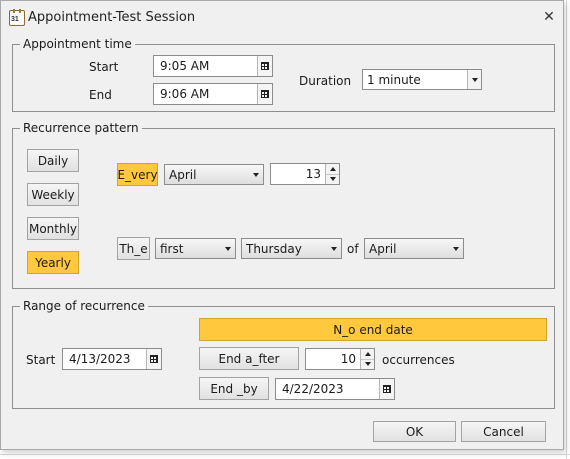  Describe the element at coordinates (249, 358) in the screenshot. I see `end-after-button: End a_fter` at that location.